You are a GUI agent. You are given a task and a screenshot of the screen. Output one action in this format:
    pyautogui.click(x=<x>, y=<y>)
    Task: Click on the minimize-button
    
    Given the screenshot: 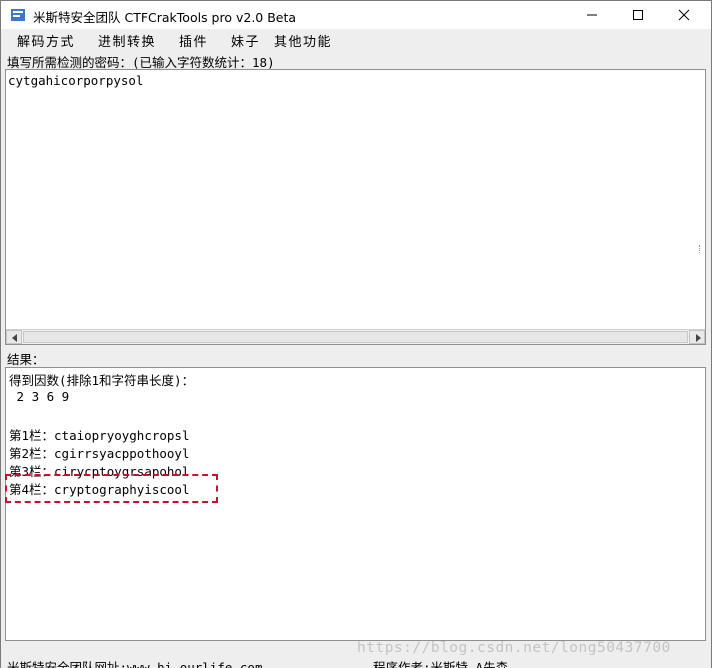 What is the action you would take?
    pyautogui.click(x=592, y=15)
    